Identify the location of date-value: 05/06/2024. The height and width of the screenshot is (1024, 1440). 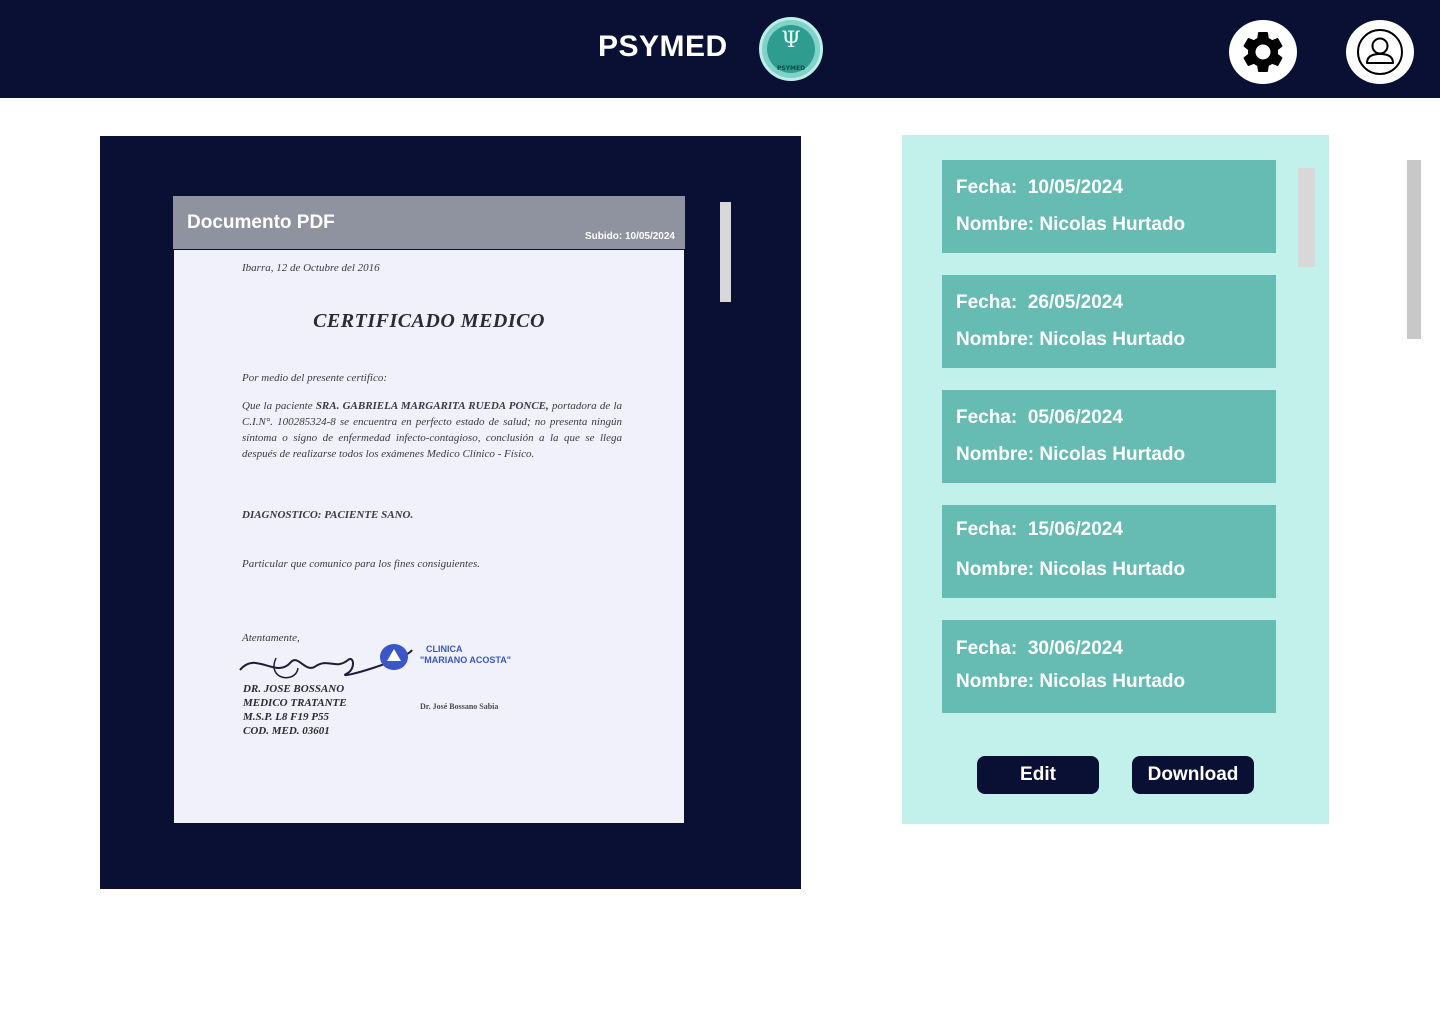
(1075, 417).